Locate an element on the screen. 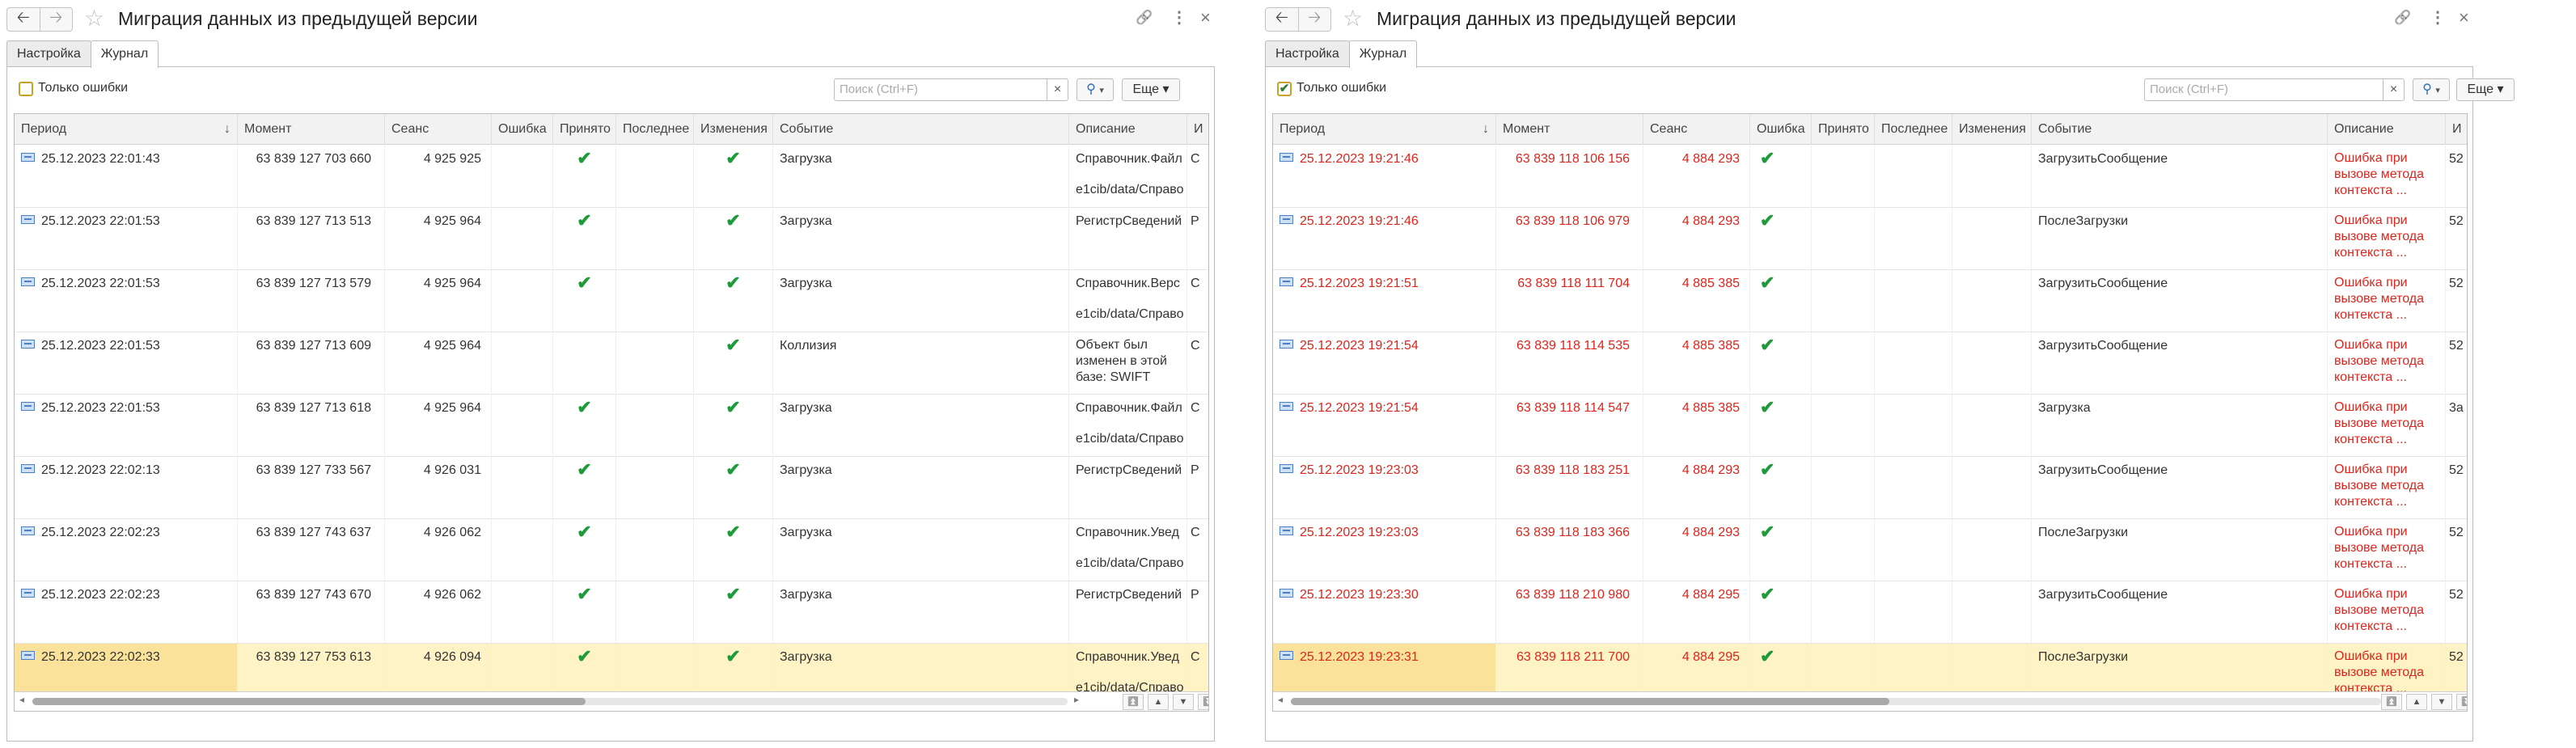 Image resolution: width=2576 pixels, height=748 pixels. col-changes-cell: ✔ is located at coordinates (733, 550).